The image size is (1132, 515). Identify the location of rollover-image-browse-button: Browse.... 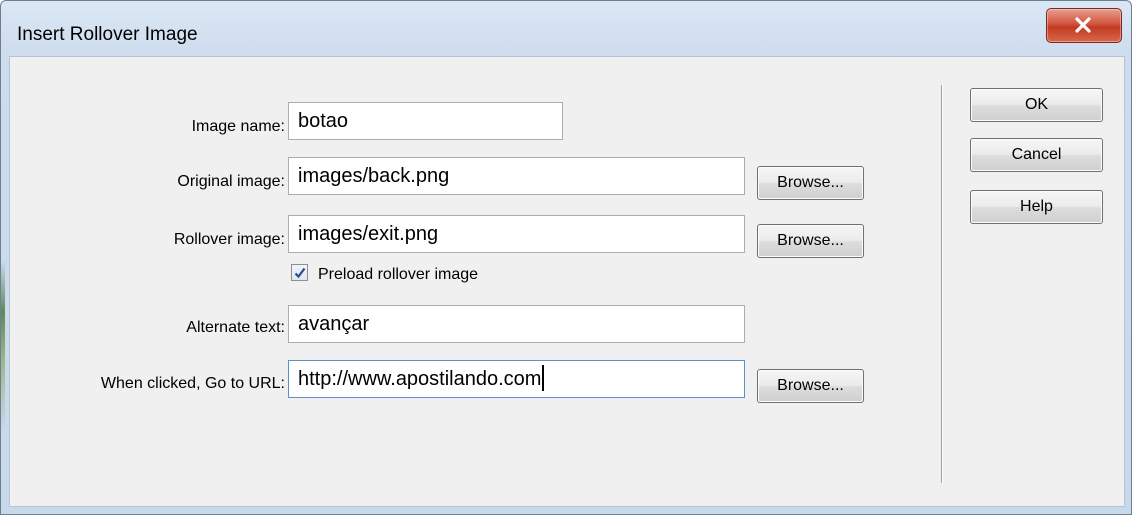
(810, 241).